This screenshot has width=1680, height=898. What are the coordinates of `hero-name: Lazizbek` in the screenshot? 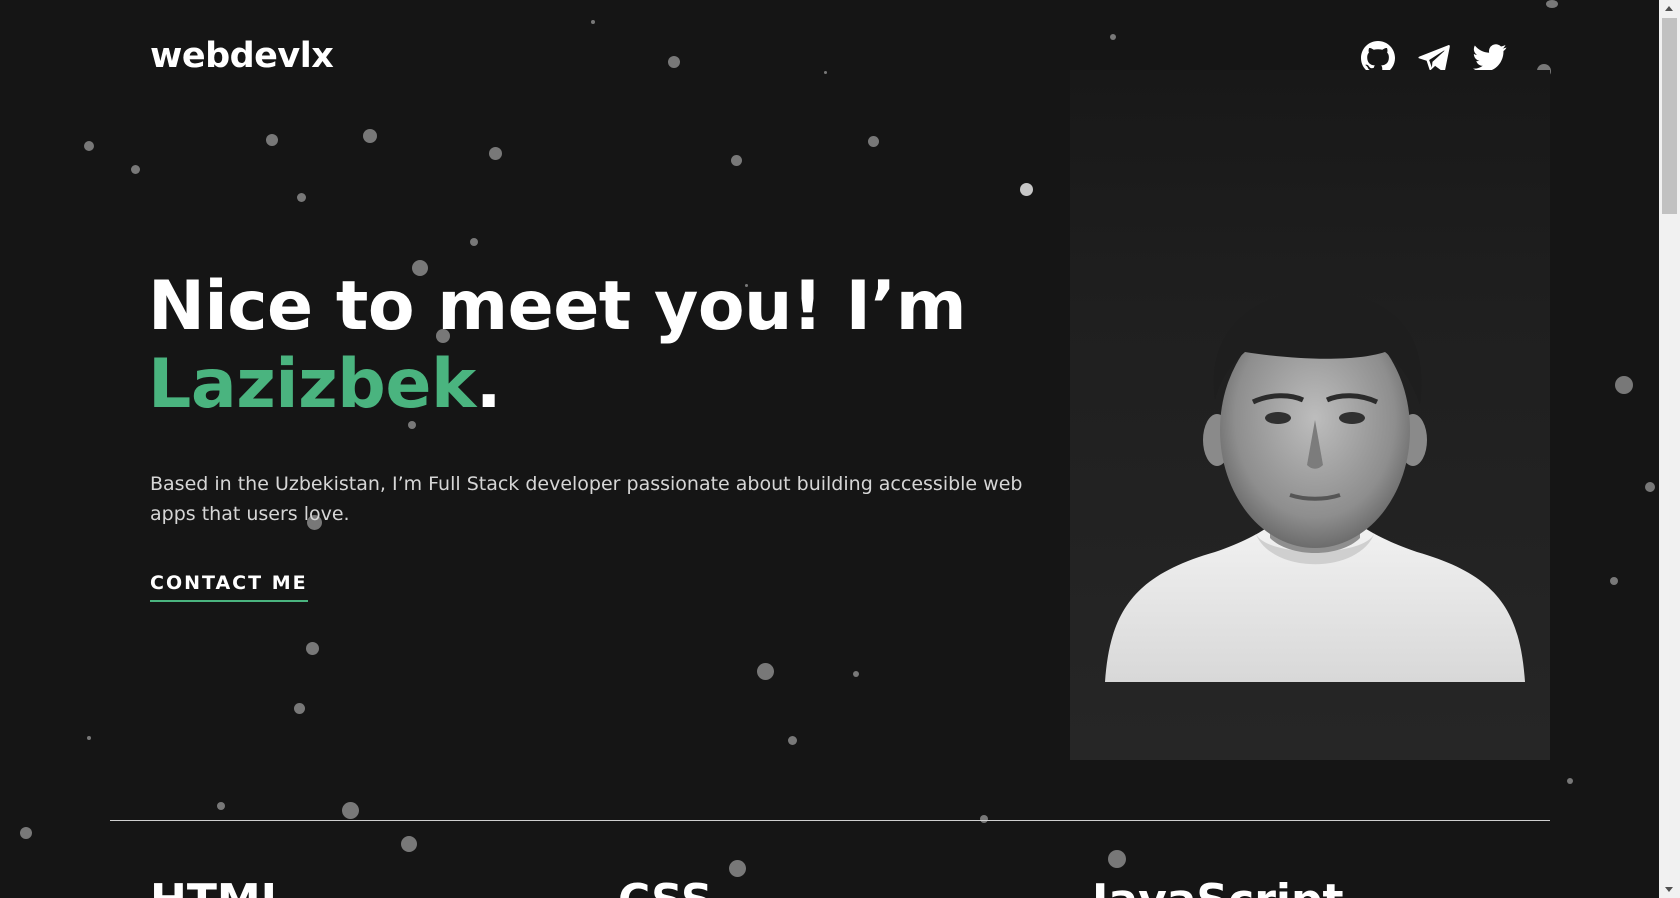 It's located at (312, 384).